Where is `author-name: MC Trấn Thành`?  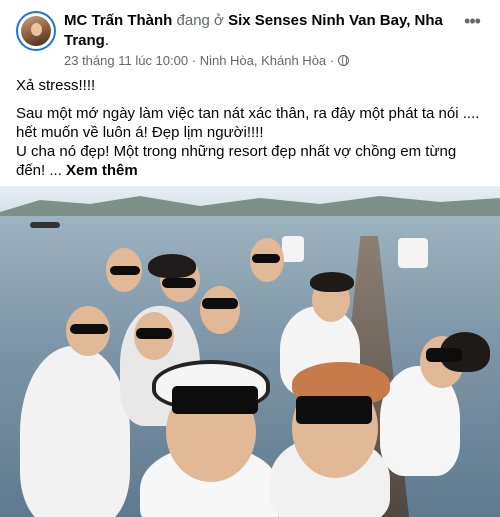
author-name: MC Trấn Thành is located at coordinates (118, 20).